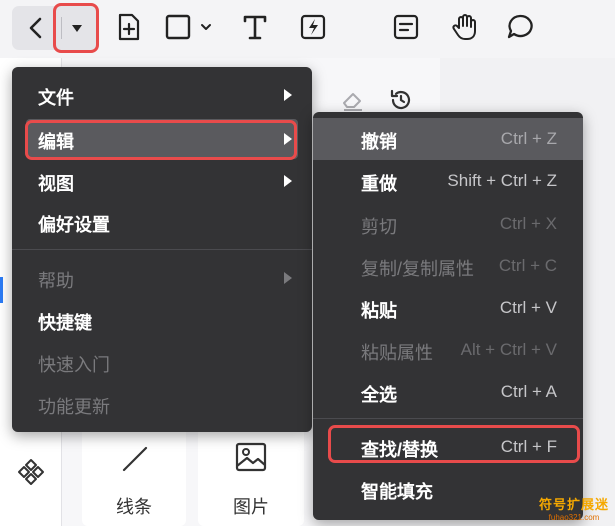  I want to click on menu-item-file: 文件, so click(162, 95).